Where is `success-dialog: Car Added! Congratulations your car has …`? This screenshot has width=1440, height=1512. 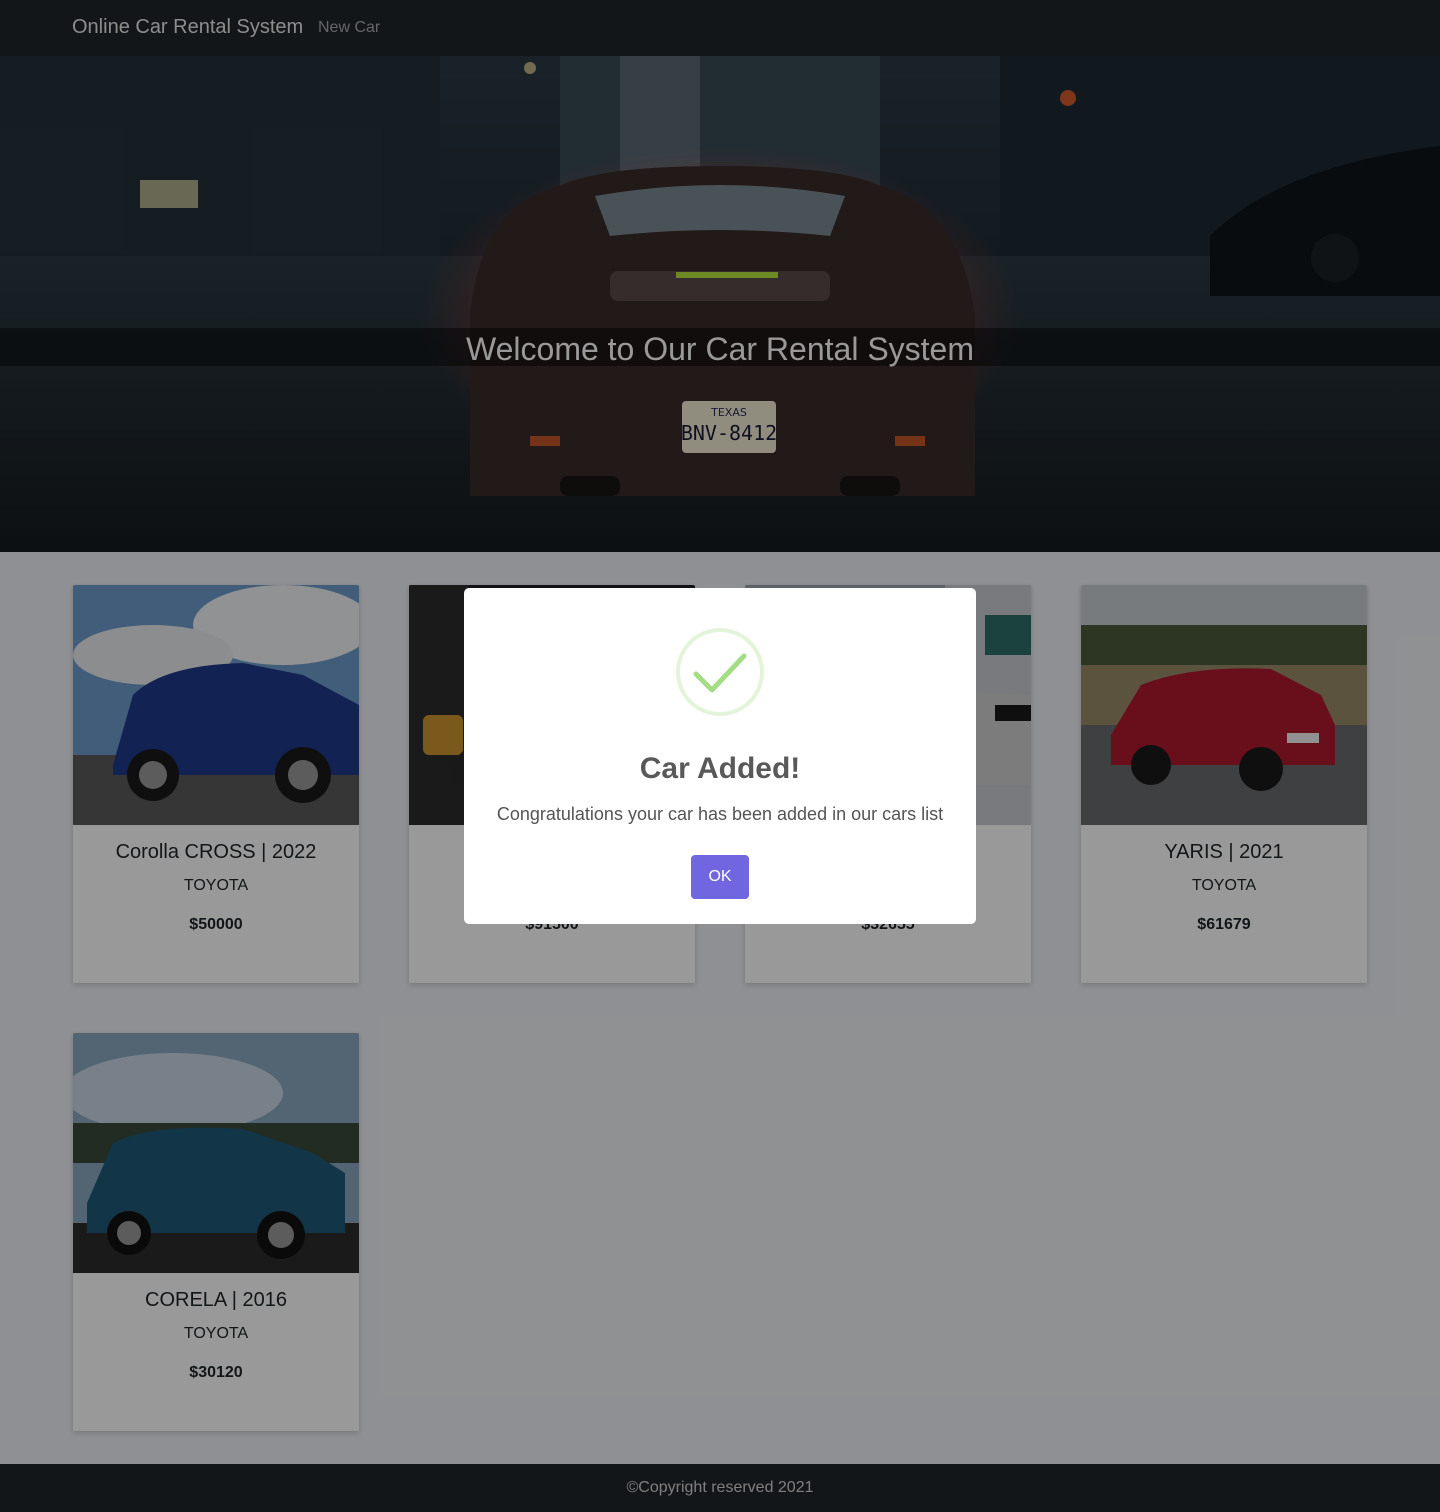
success-dialog: Car Added! Congratulations your car has … is located at coordinates (720, 756).